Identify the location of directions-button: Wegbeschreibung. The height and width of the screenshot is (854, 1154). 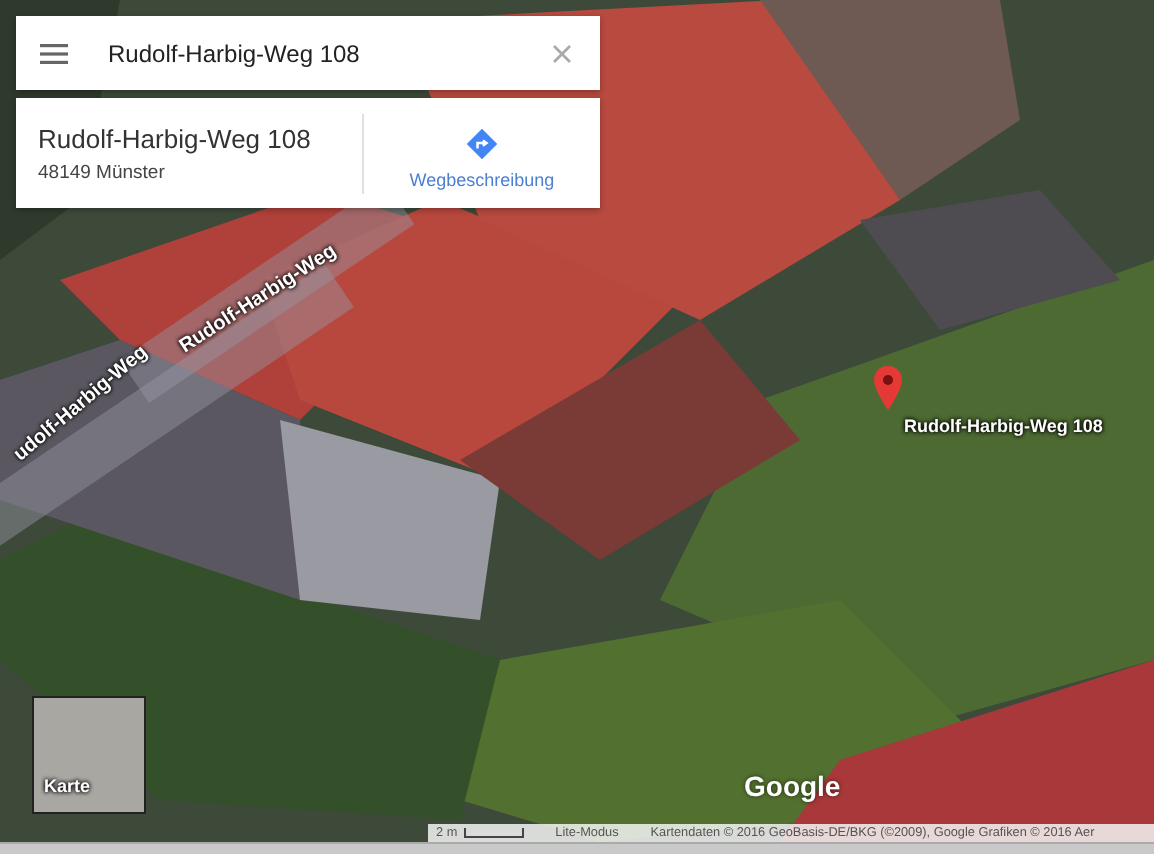
(482, 153).